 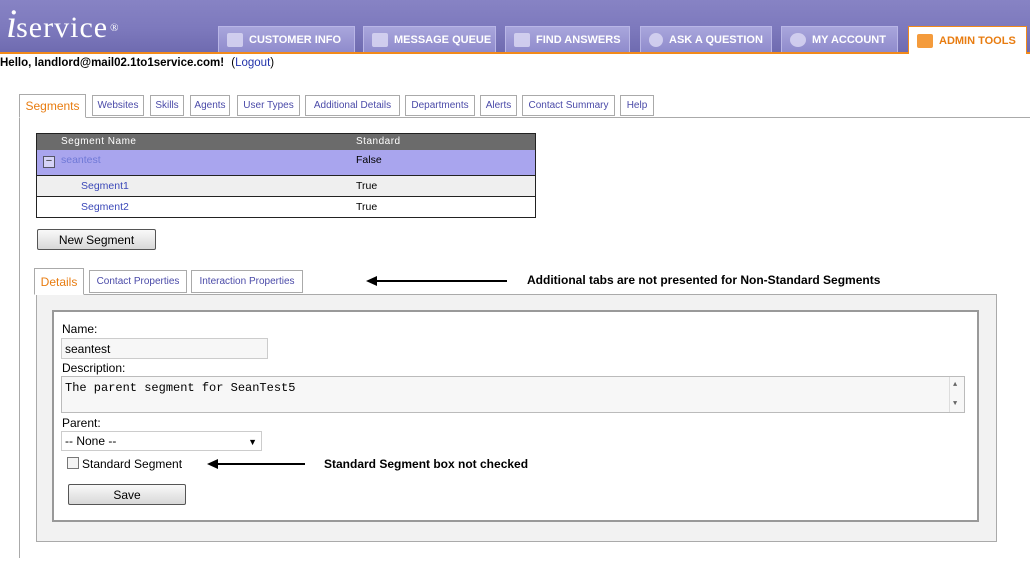 I want to click on nav-customer-info: CUSTOMER INFO, so click(x=286, y=39).